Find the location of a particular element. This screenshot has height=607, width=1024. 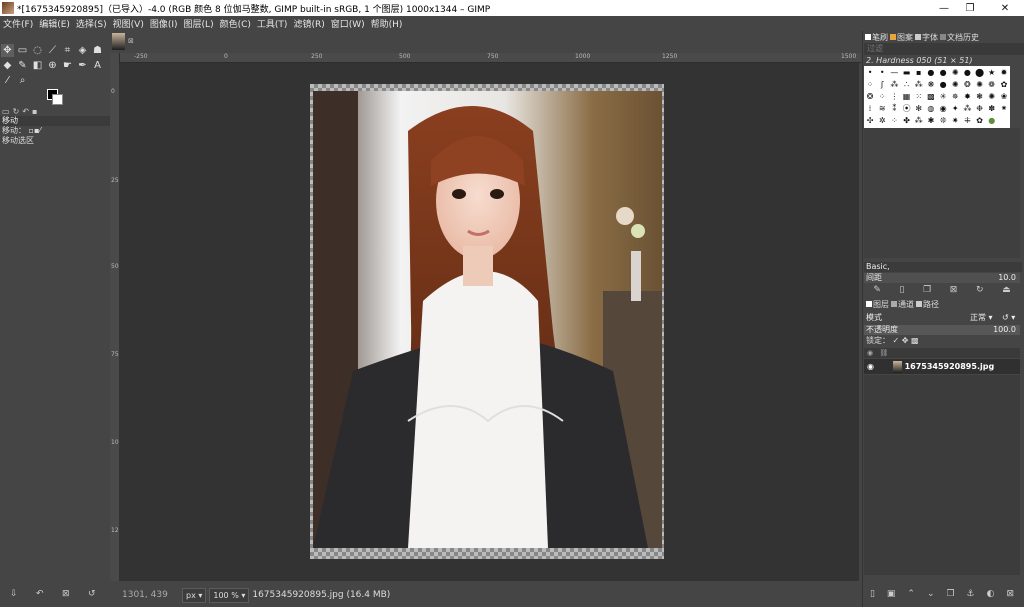

restore-button: ❐ is located at coordinates (970, 8).